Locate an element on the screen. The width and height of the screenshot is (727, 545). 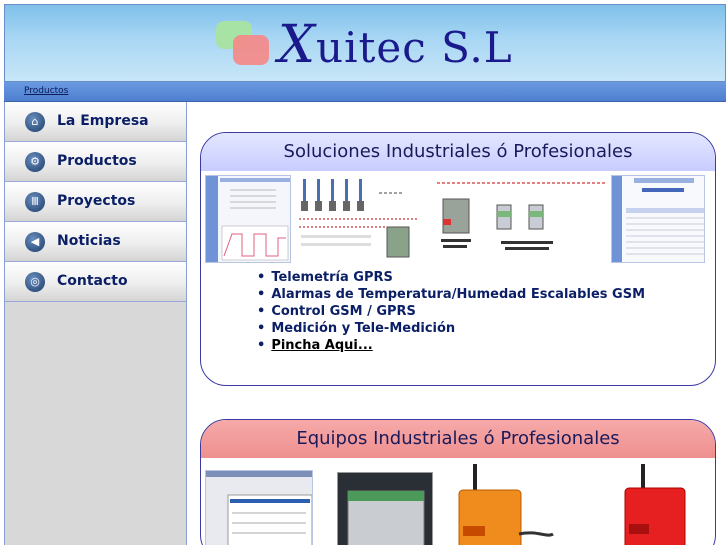
logo-initial: X is located at coordinates (297, 45).